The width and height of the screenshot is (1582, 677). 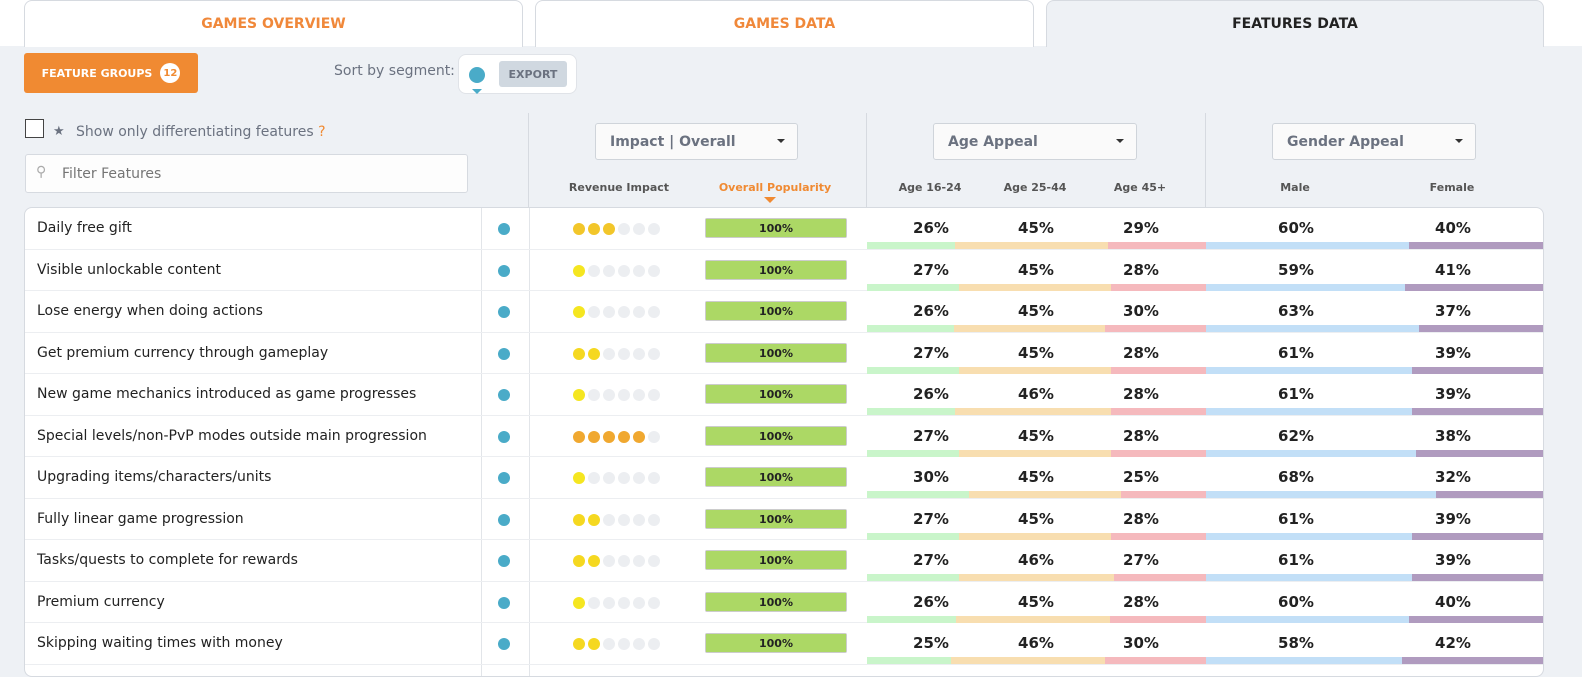 What do you see at coordinates (1036, 643) in the screenshot?
I see `age-percent: 46%` at bounding box center [1036, 643].